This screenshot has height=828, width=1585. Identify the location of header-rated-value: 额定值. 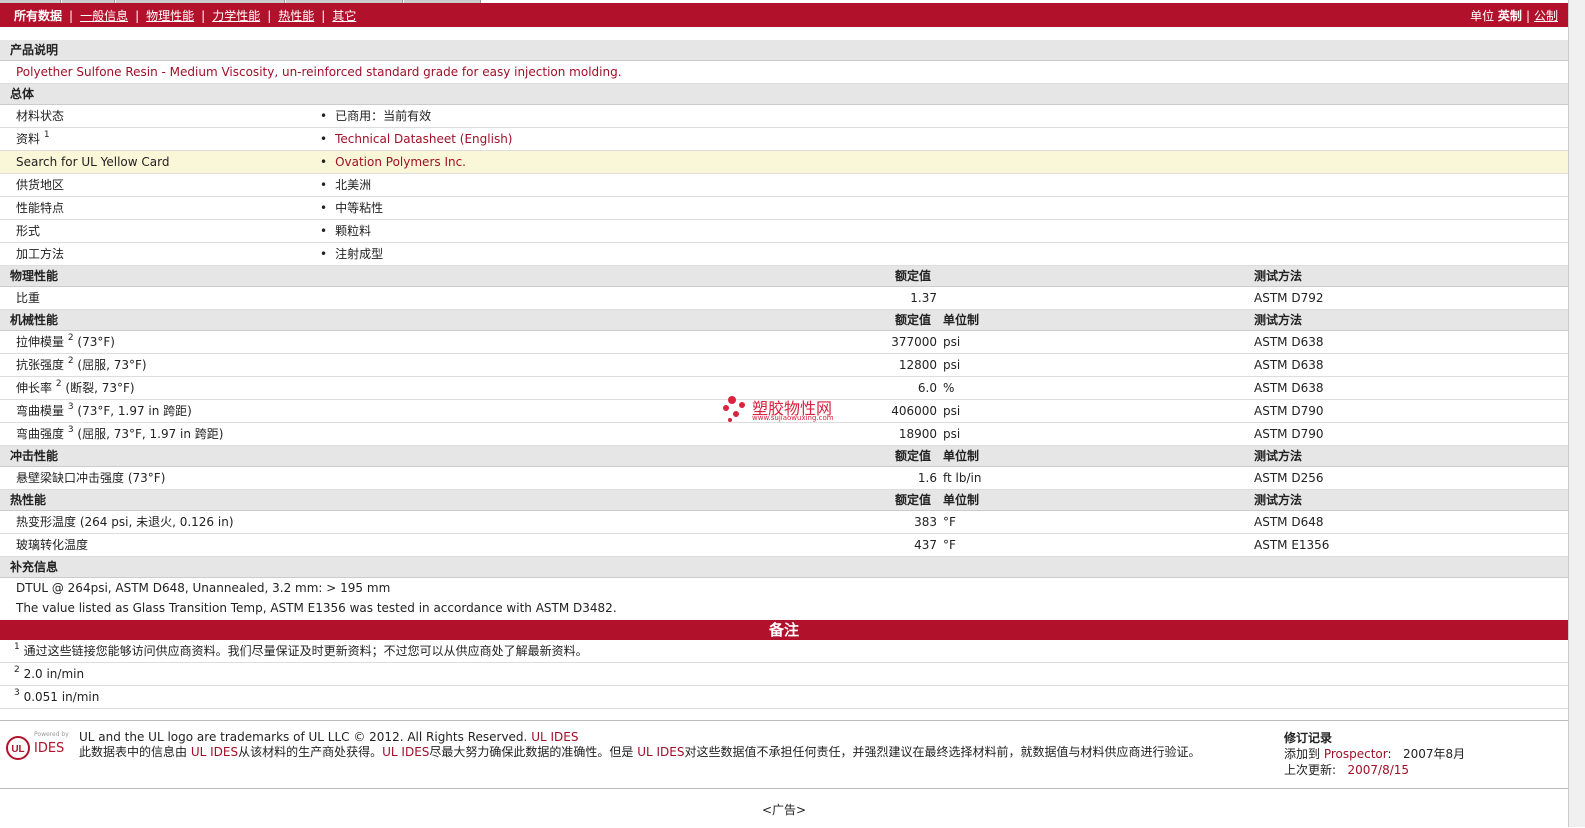
(913, 456).